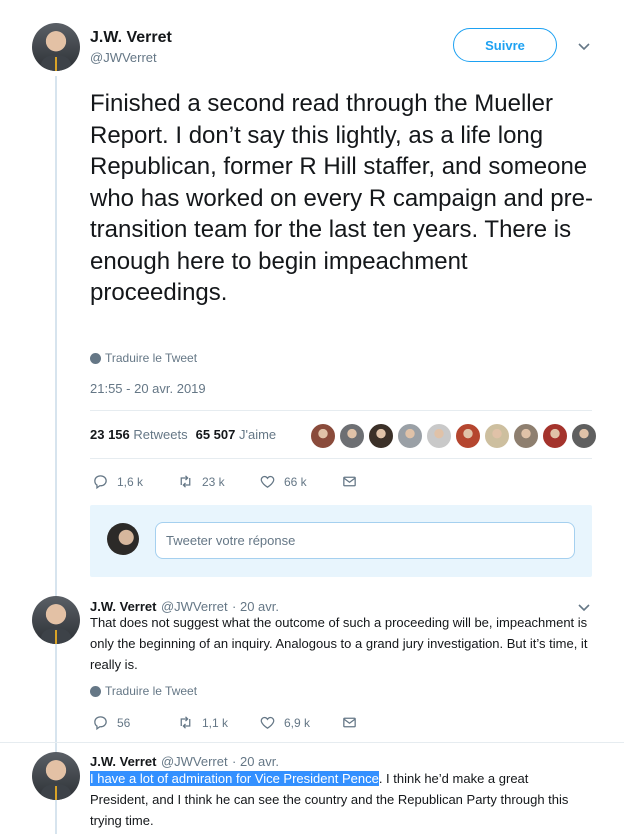  What do you see at coordinates (584, 46) in the screenshot?
I see `chevron-down-icon` at bounding box center [584, 46].